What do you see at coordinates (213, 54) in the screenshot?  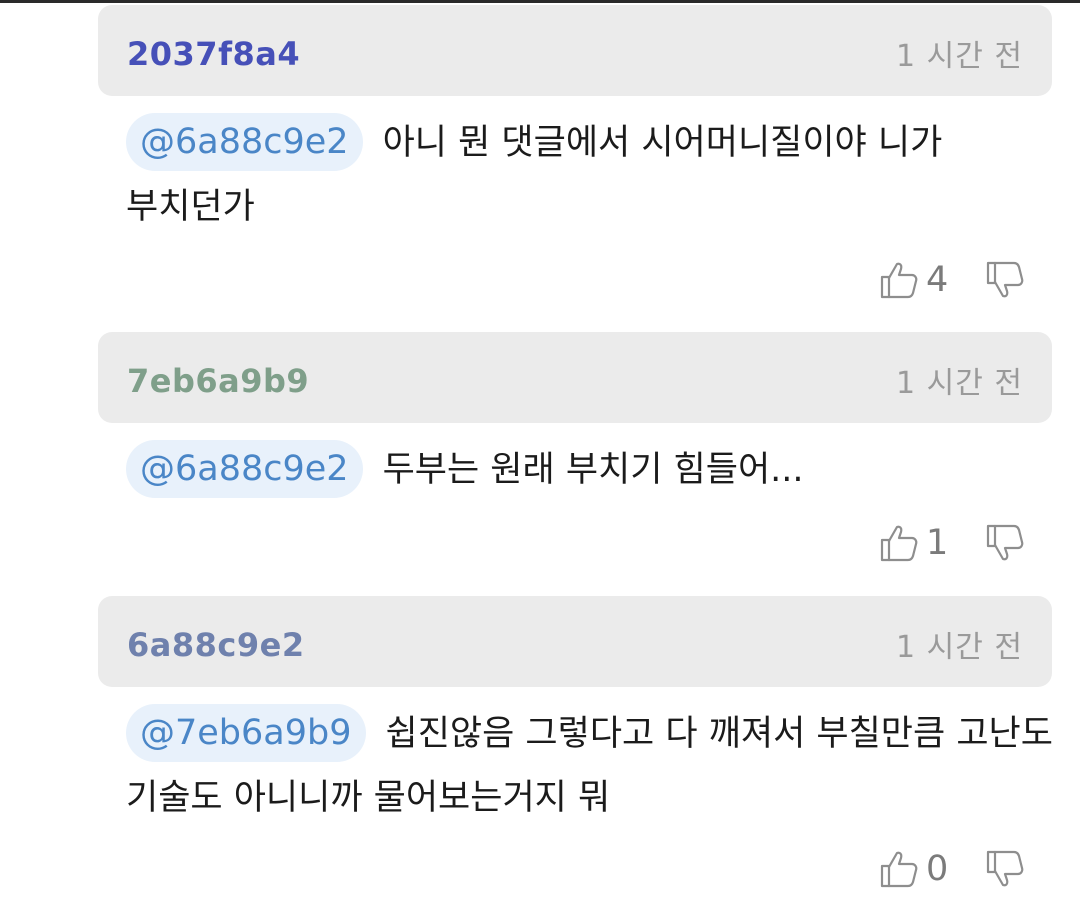 I see `comment-author: 2037f8a4` at bounding box center [213, 54].